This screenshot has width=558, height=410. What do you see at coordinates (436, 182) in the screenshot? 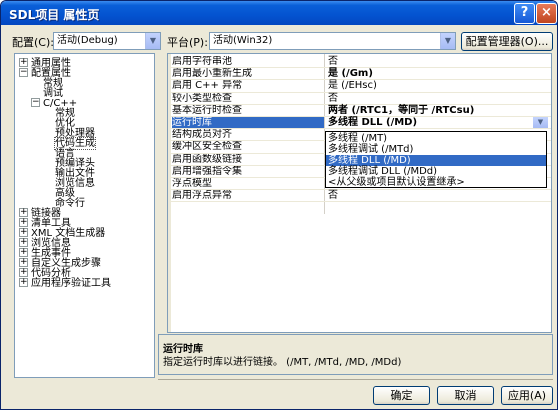
I see `dropdown-option: <从父级或项目默认设置继承>` at bounding box center [436, 182].